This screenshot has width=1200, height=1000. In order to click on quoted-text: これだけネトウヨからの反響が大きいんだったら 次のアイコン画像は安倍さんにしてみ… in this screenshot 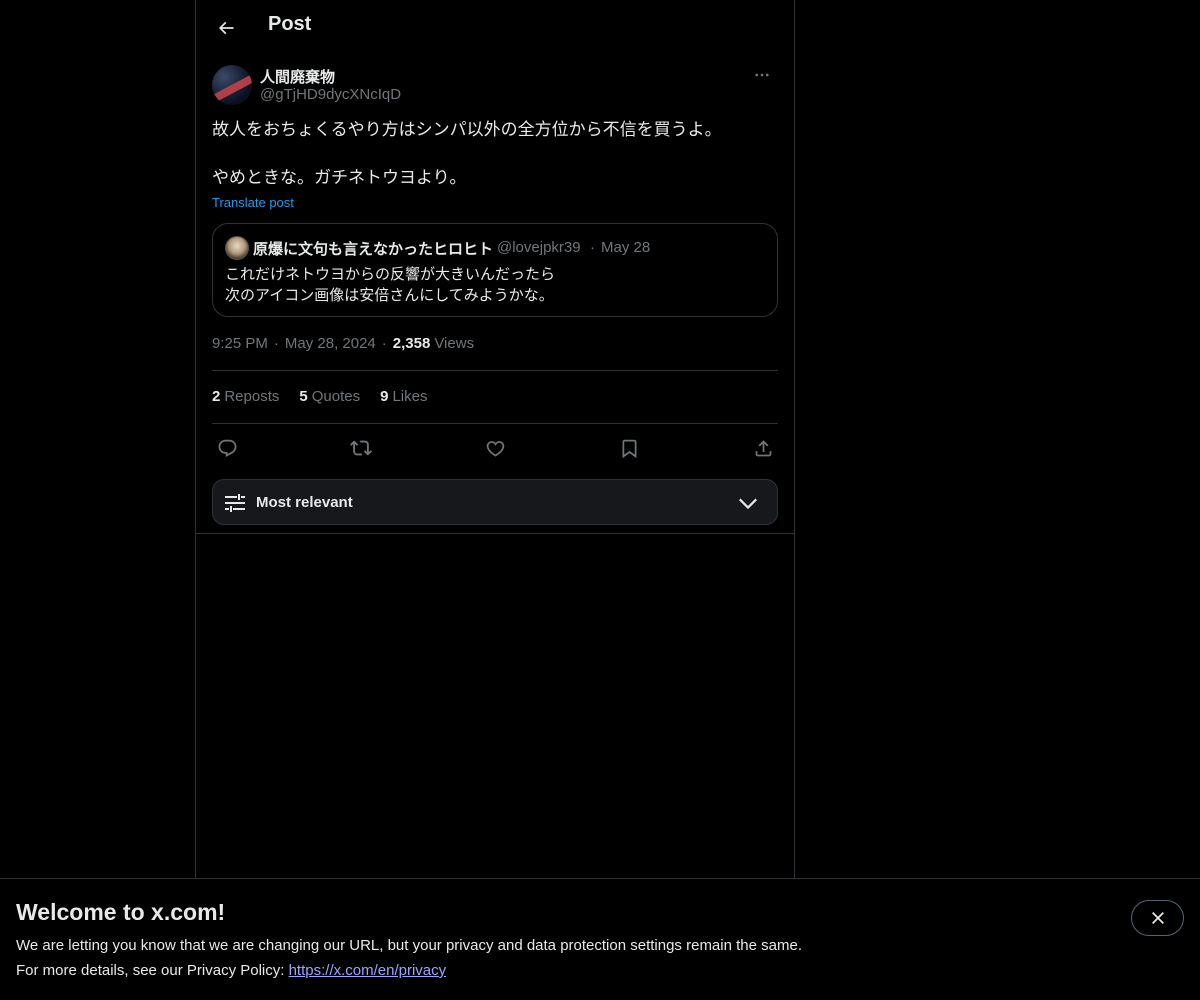, I will do `click(390, 285)`.